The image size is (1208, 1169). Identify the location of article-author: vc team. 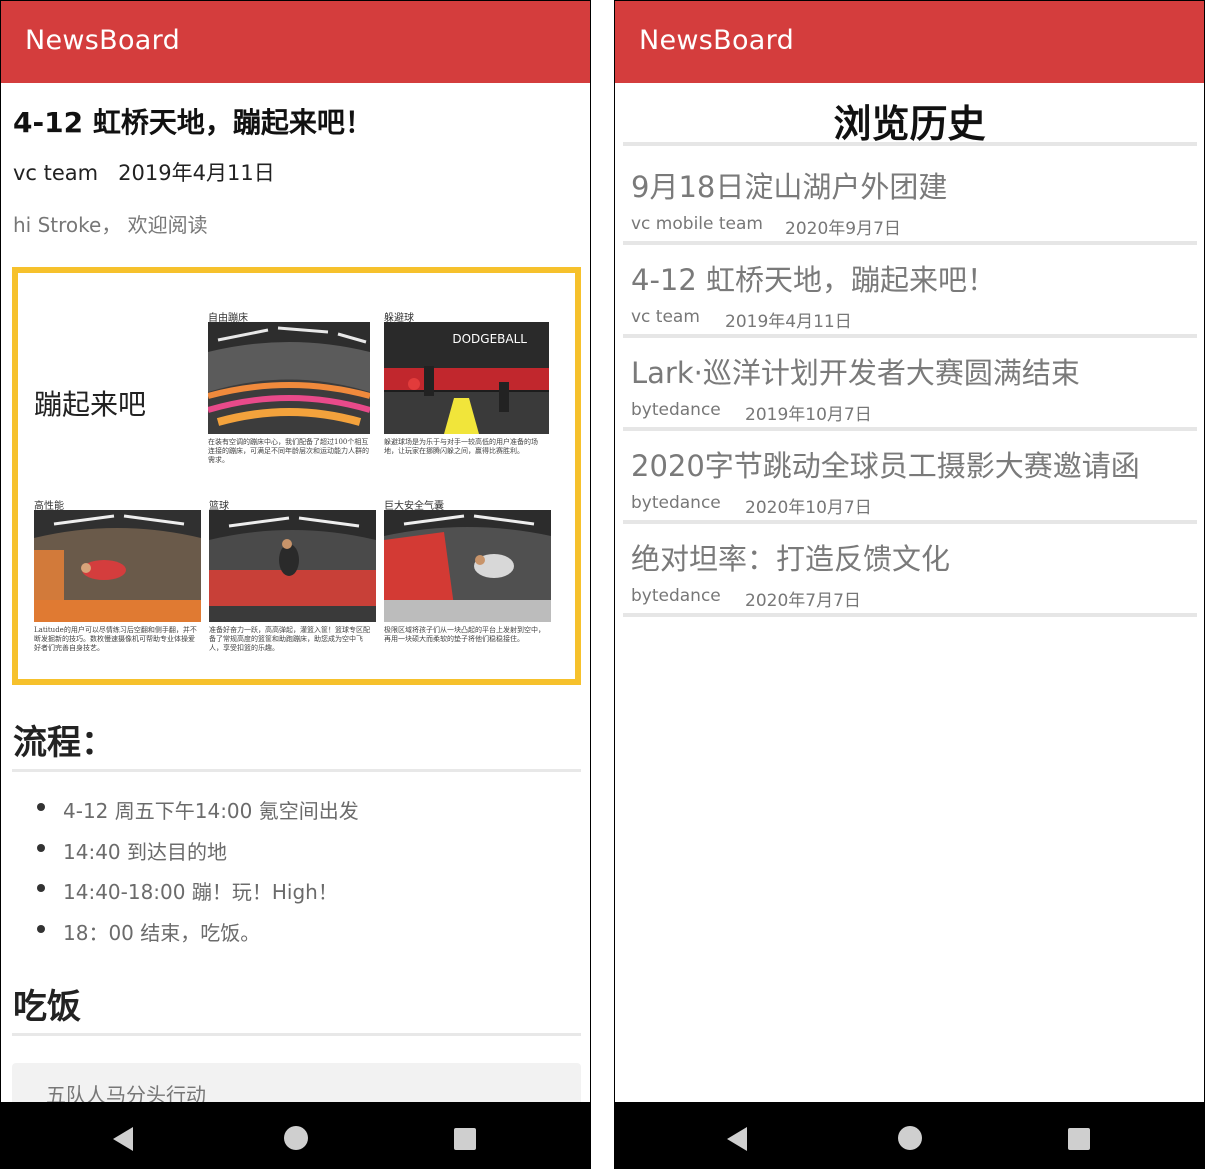
(56, 173).